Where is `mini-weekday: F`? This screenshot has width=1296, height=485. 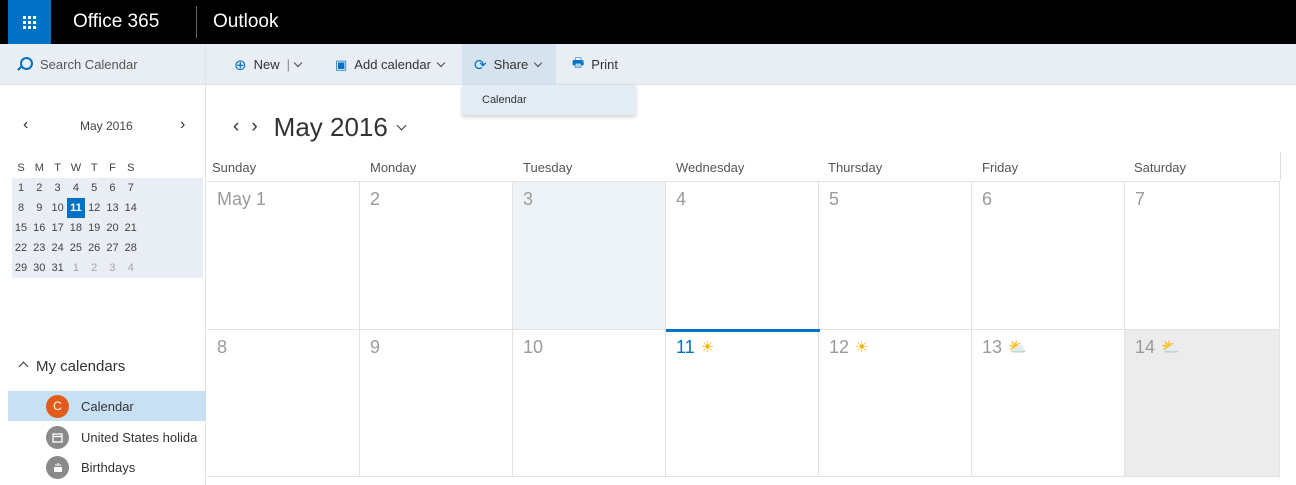 mini-weekday: F is located at coordinates (112, 168).